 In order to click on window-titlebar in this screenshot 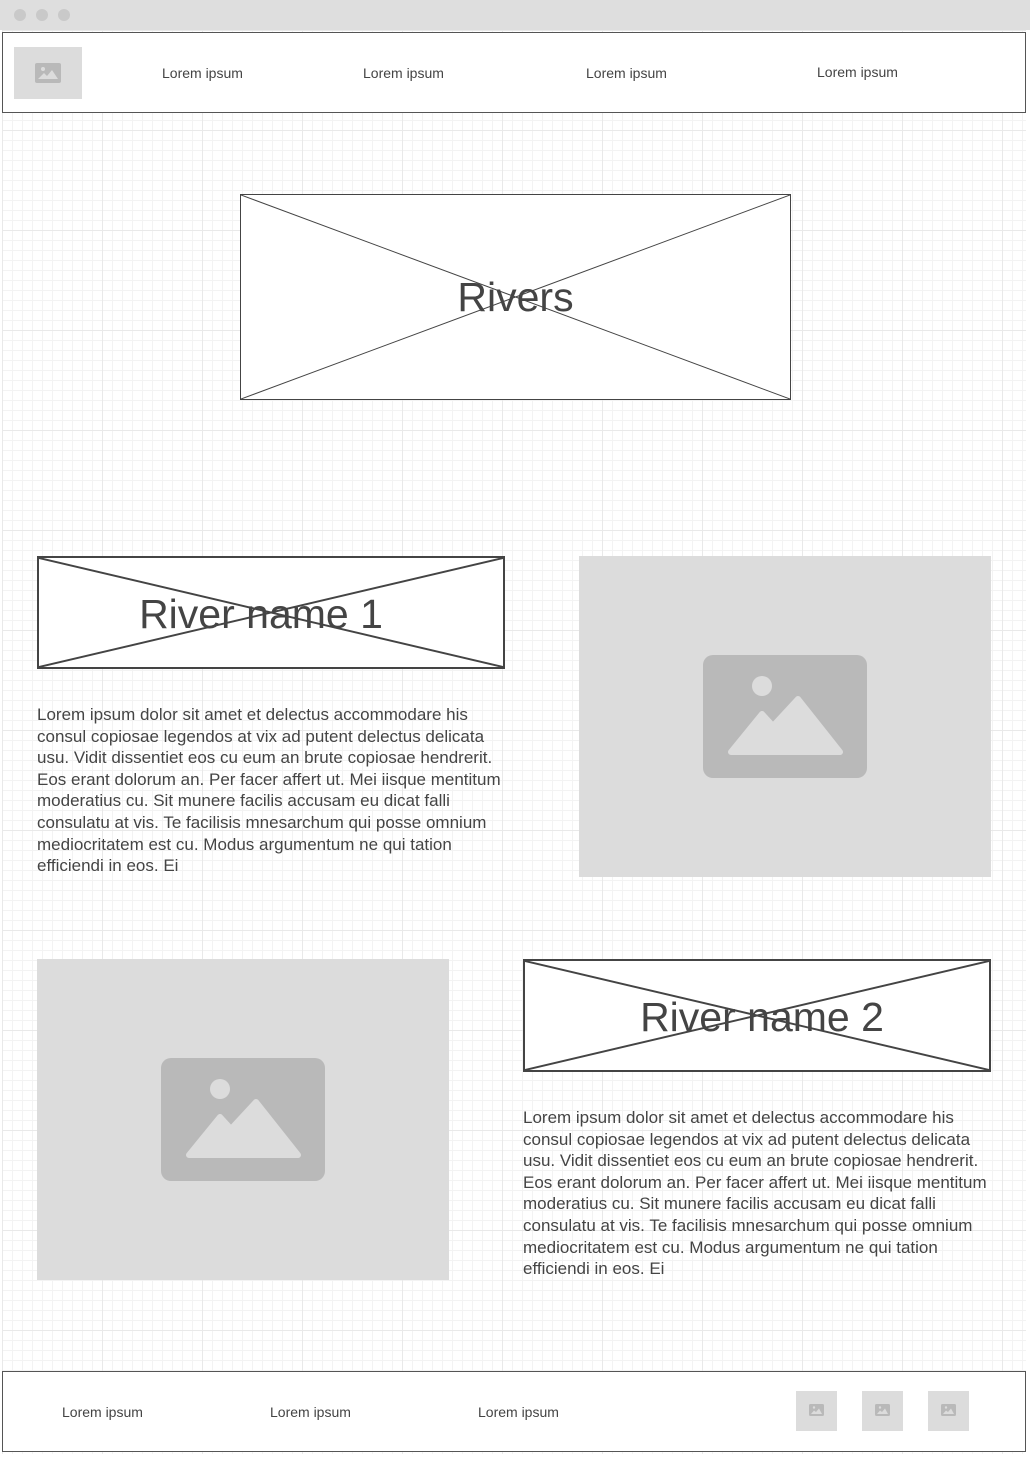, I will do `click(515, 15)`.